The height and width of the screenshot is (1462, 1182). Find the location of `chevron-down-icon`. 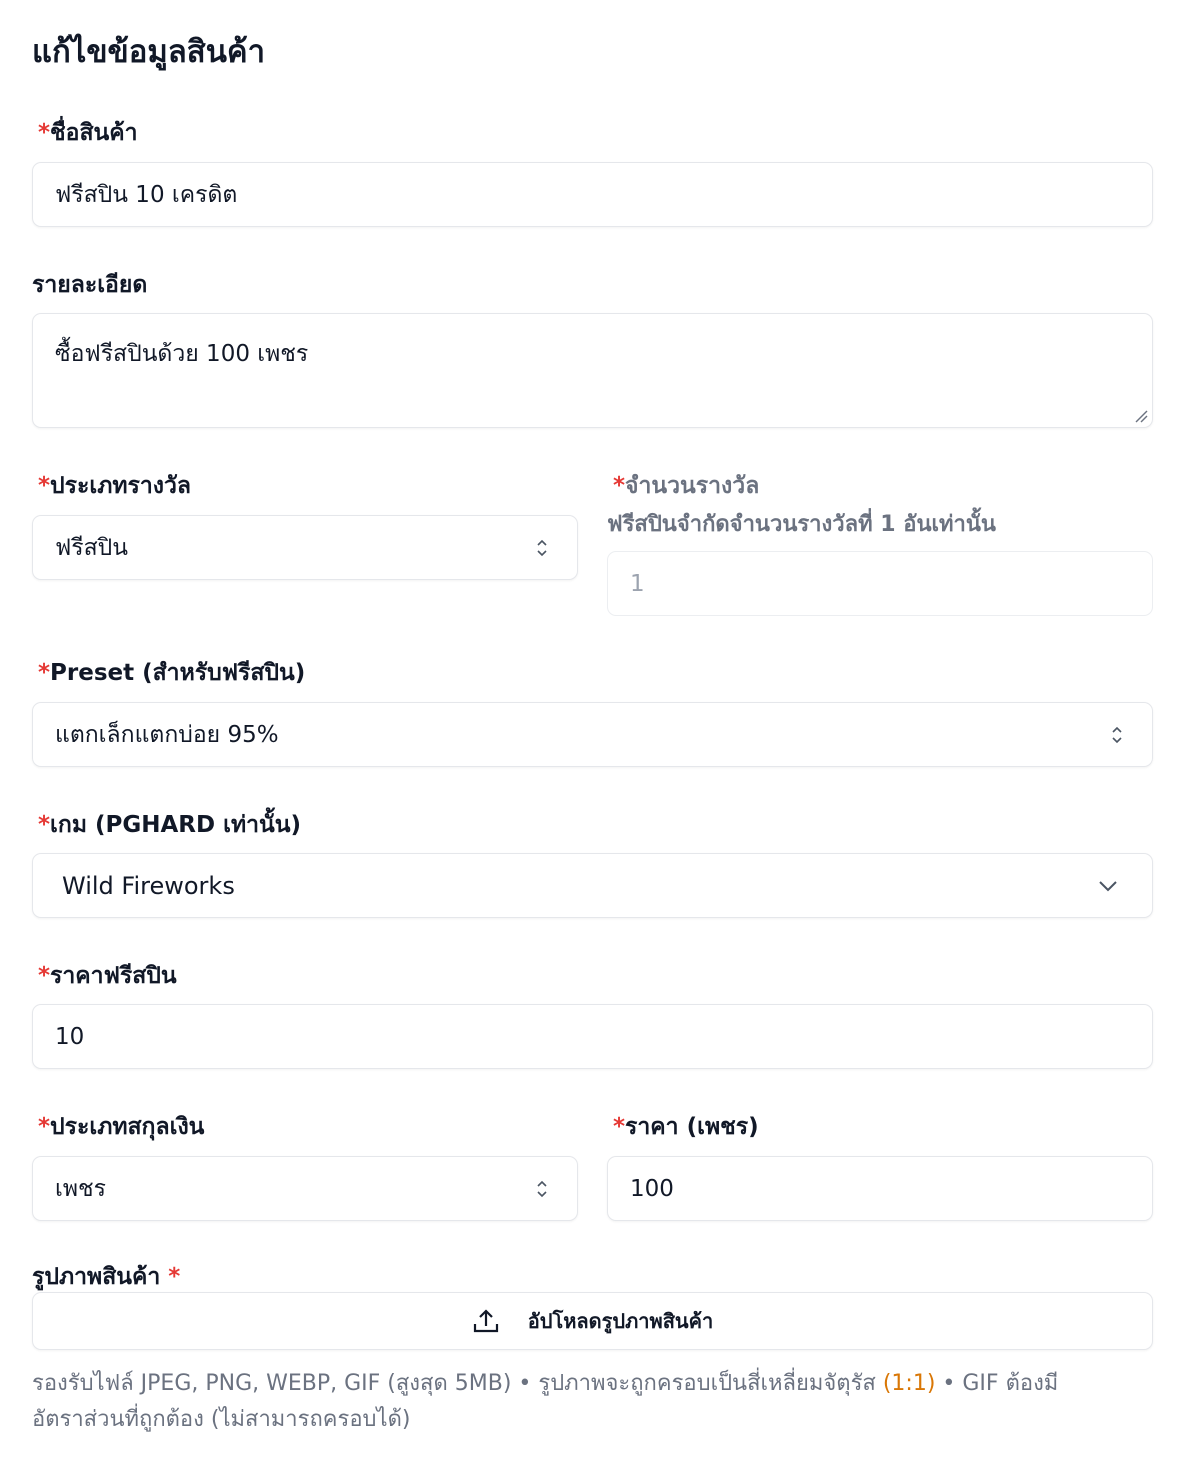

chevron-down-icon is located at coordinates (1108, 885).